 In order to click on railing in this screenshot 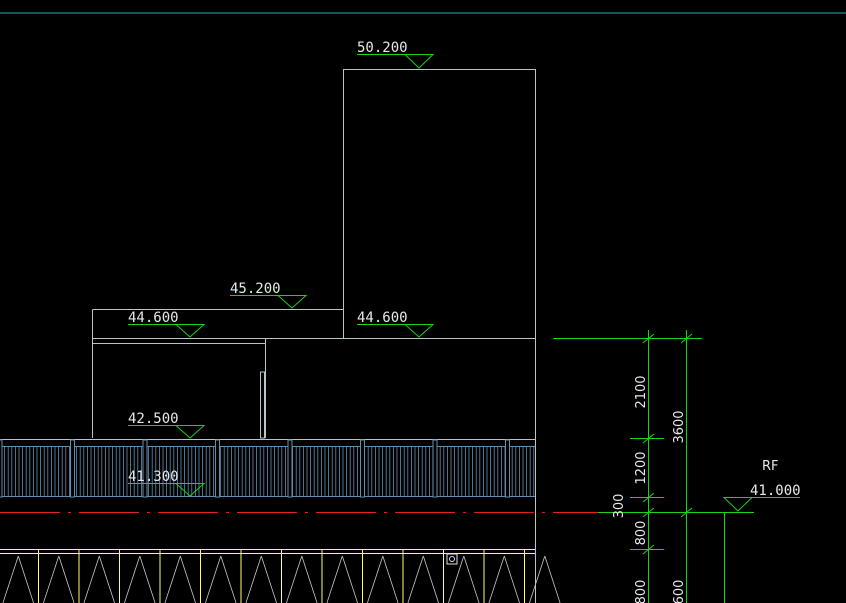, I will do `click(267, 468)`.